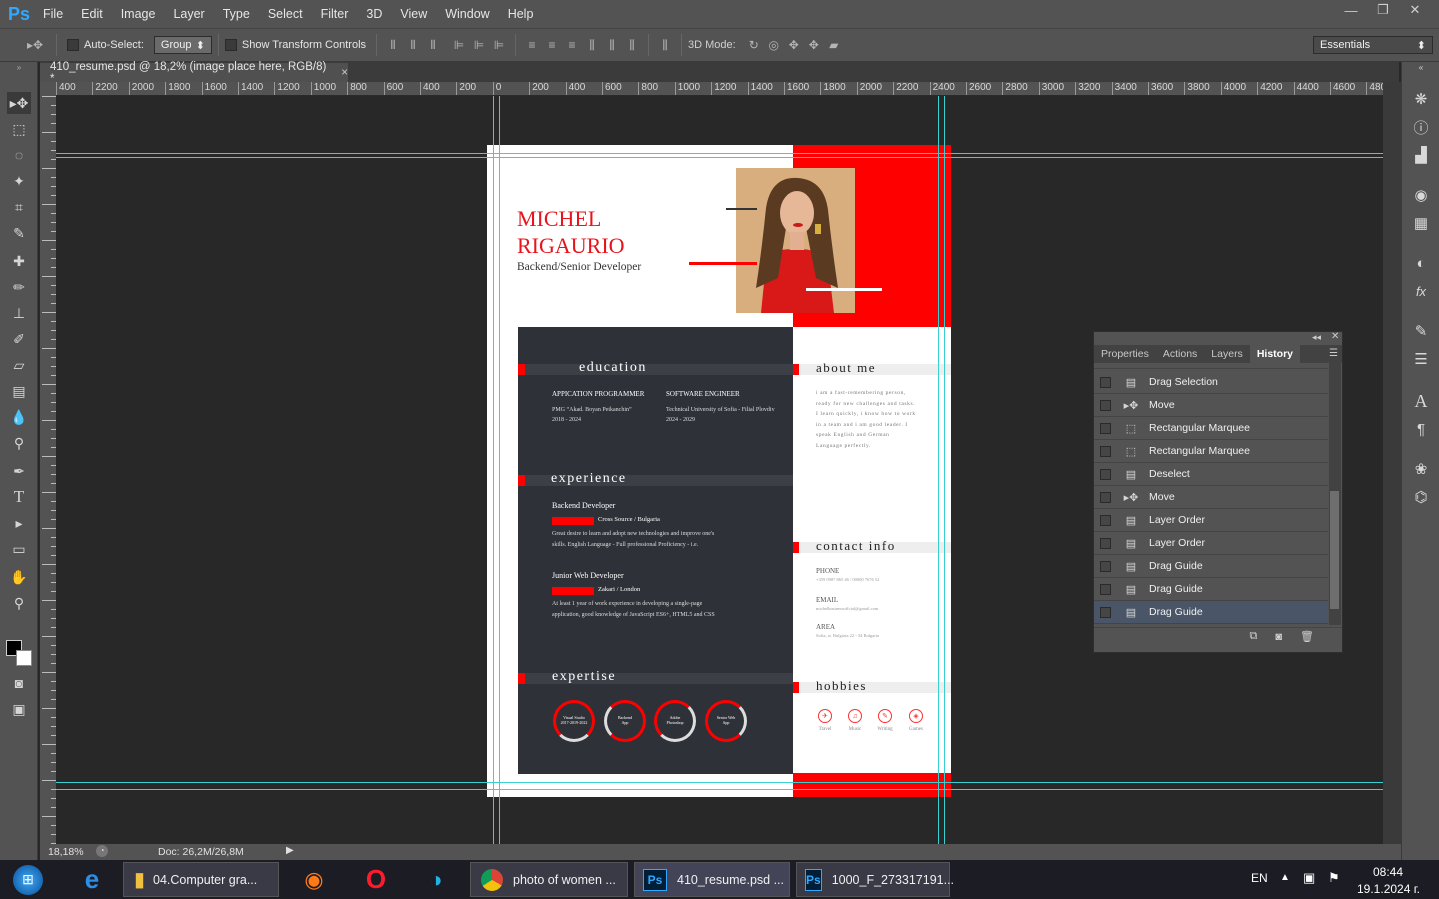 The width and height of the screenshot is (1439, 899). I want to click on screen-mode-icon: ▣, so click(19, 709).